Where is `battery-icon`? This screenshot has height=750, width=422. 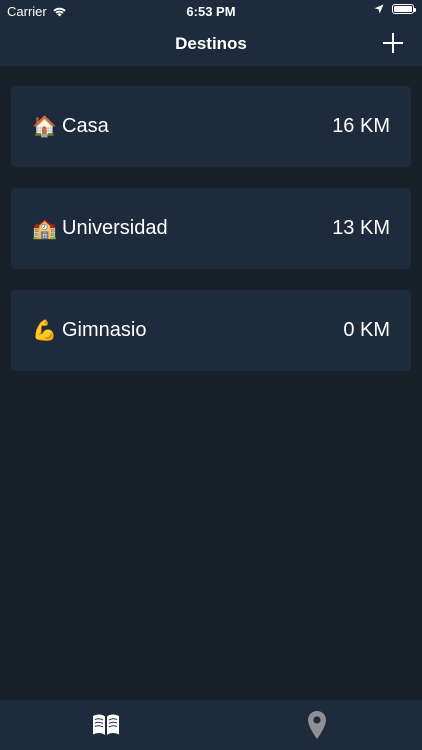 battery-icon is located at coordinates (404, 9).